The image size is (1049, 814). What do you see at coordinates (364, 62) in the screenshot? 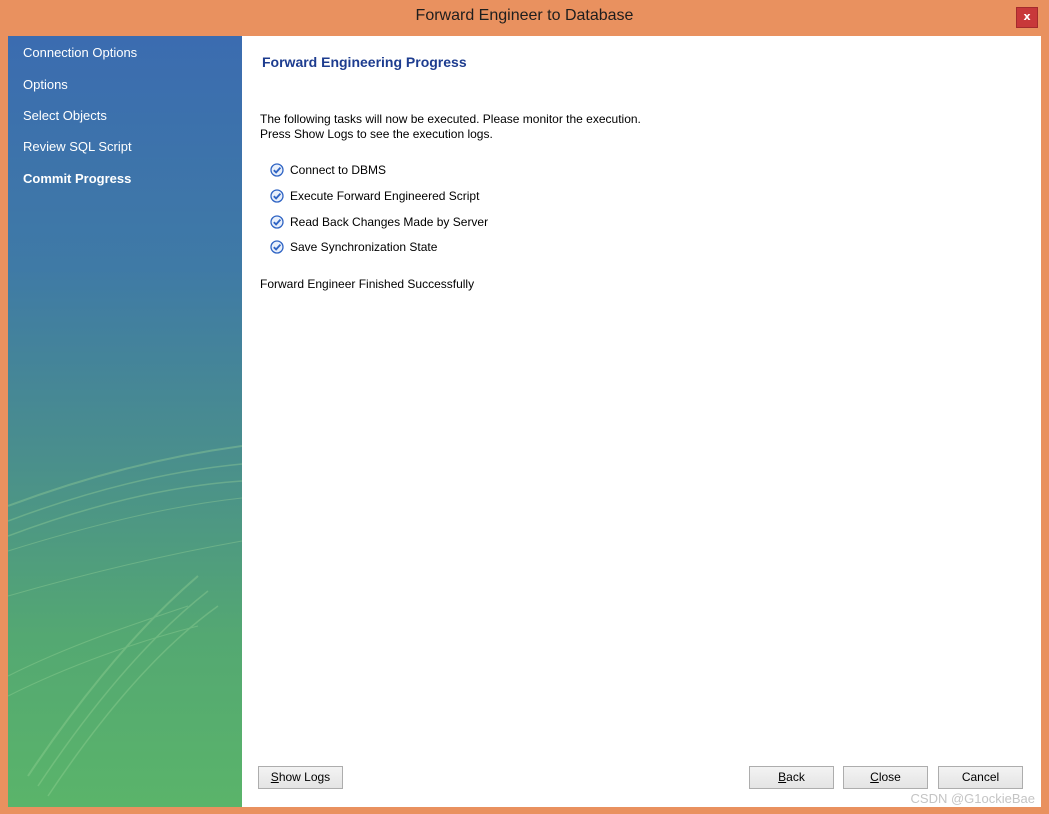
I see `page-title: Forward Engineering Progress` at bounding box center [364, 62].